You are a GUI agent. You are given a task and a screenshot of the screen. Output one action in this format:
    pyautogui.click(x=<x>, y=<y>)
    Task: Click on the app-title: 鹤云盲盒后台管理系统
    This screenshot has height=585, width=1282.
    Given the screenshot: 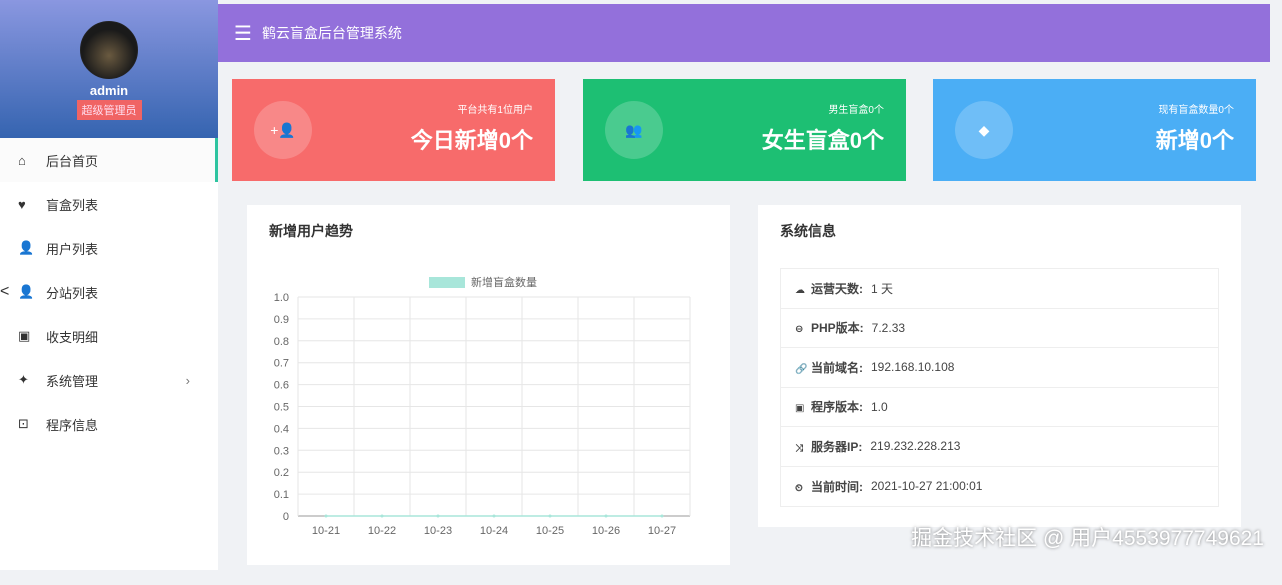 What is the action you would take?
    pyautogui.click(x=331, y=33)
    